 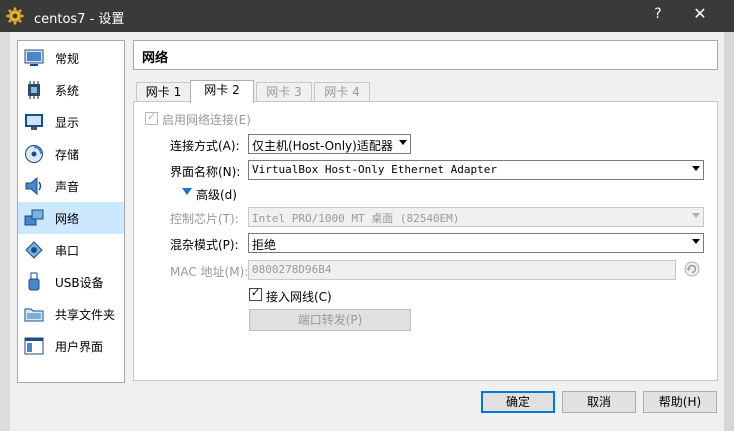 I want to click on background-window-edge-right, so click(x=729, y=231).